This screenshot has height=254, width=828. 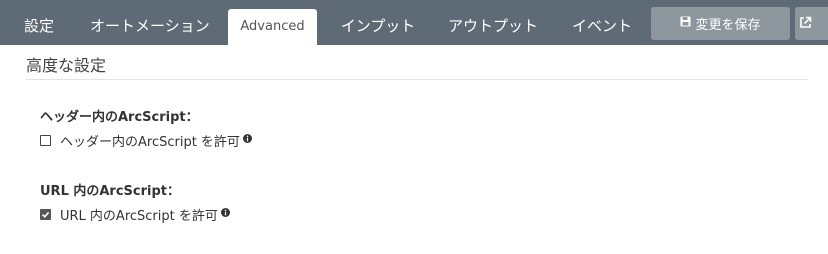 What do you see at coordinates (493, 22) in the screenshot?
I see `tab-output: アウトプット` at bounding box center [493, 22].